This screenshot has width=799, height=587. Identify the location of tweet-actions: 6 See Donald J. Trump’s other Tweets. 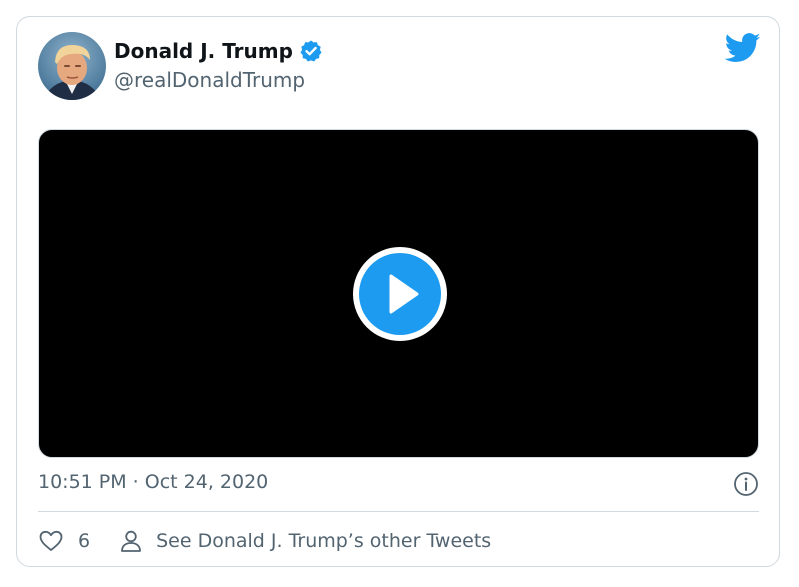
(264, 541).